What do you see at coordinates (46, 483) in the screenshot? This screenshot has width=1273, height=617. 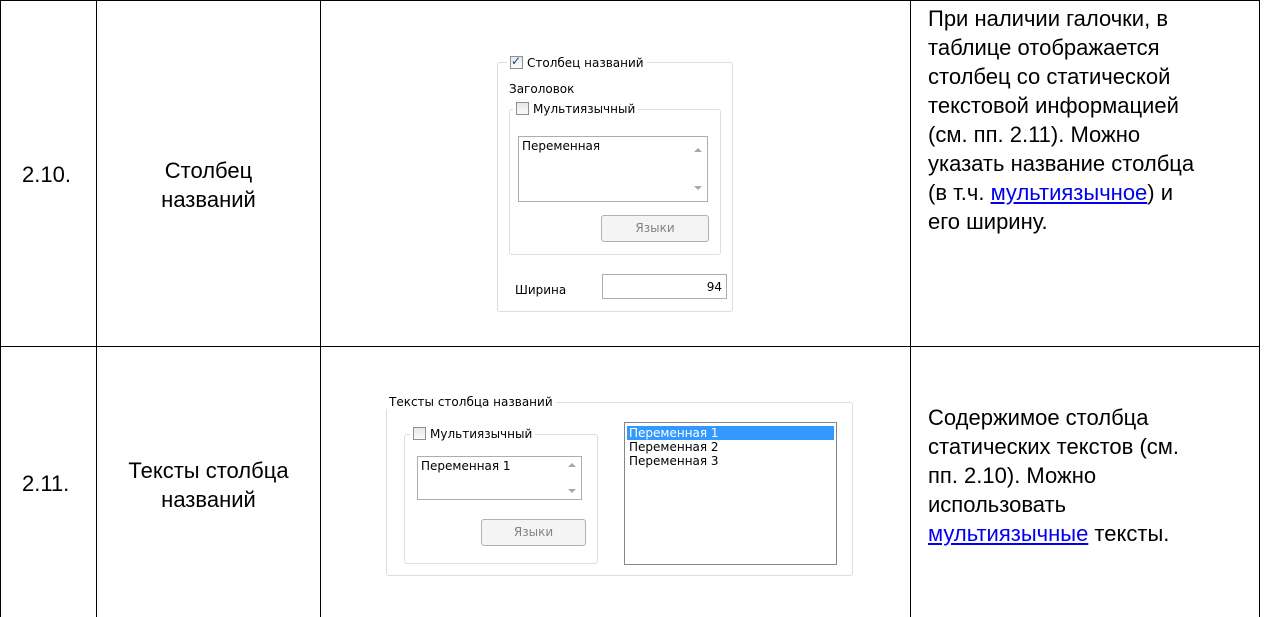 I see `row-number: 2.11.` at bounding box center [46, 483].